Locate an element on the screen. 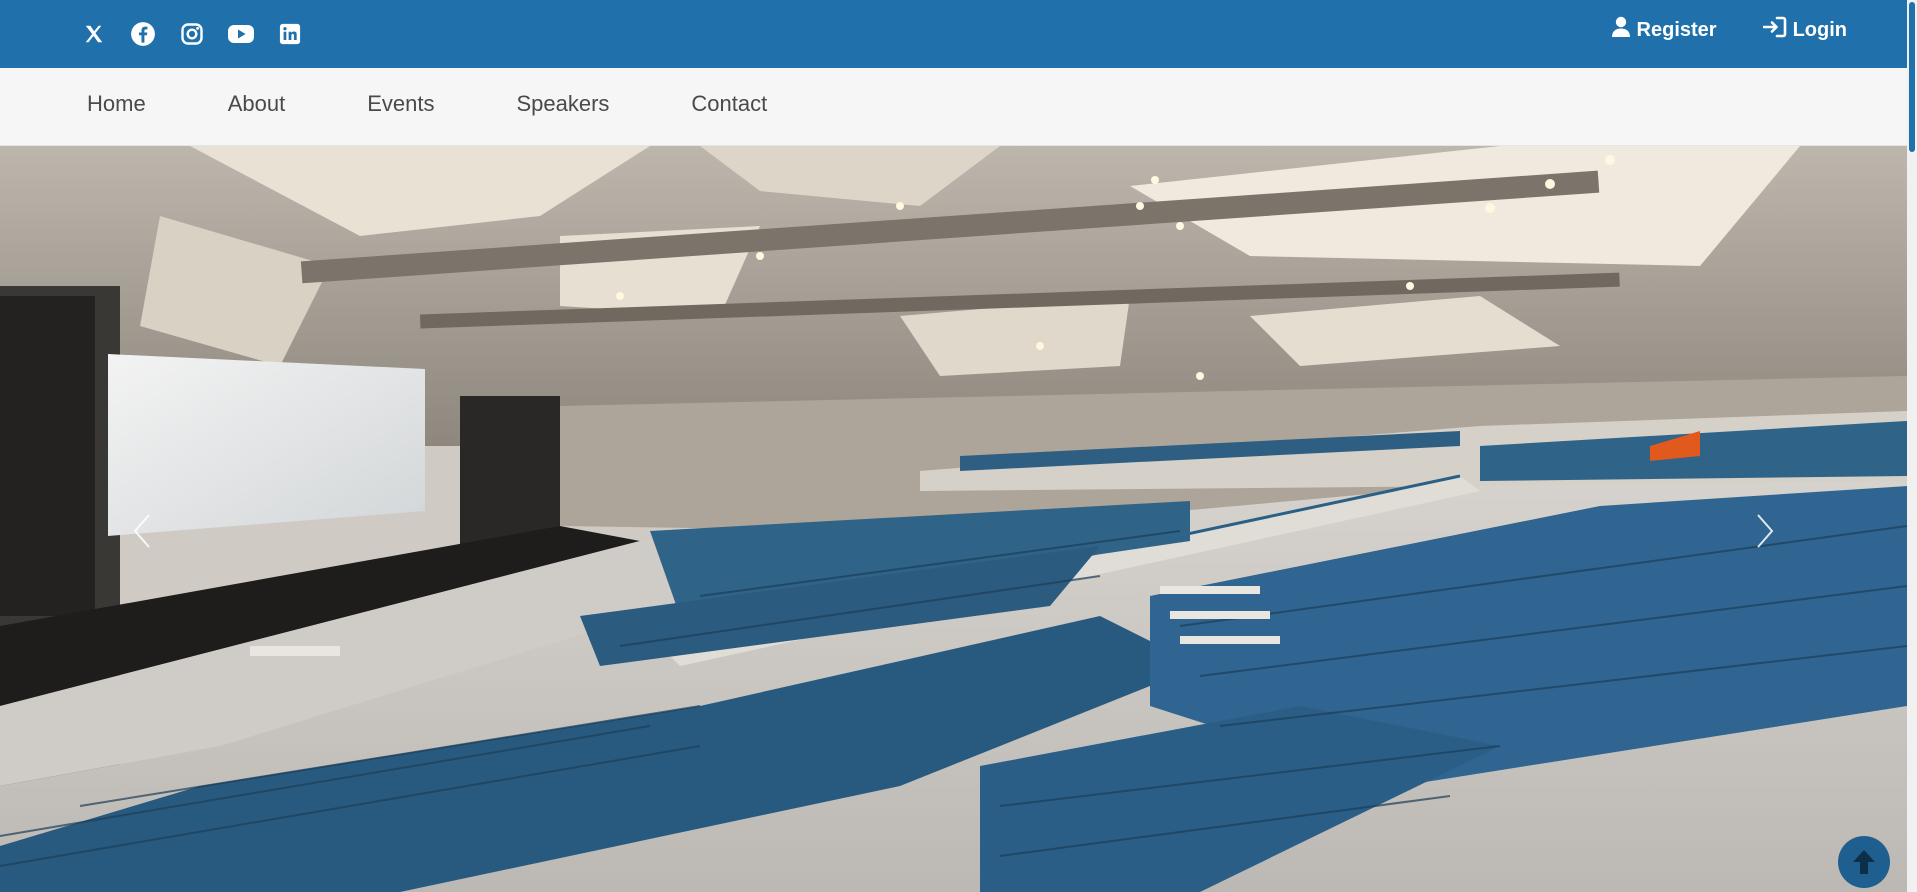 The width and height of the screenshot is (1917, 892). linkedin-icon is located at coordinates (290, 34).